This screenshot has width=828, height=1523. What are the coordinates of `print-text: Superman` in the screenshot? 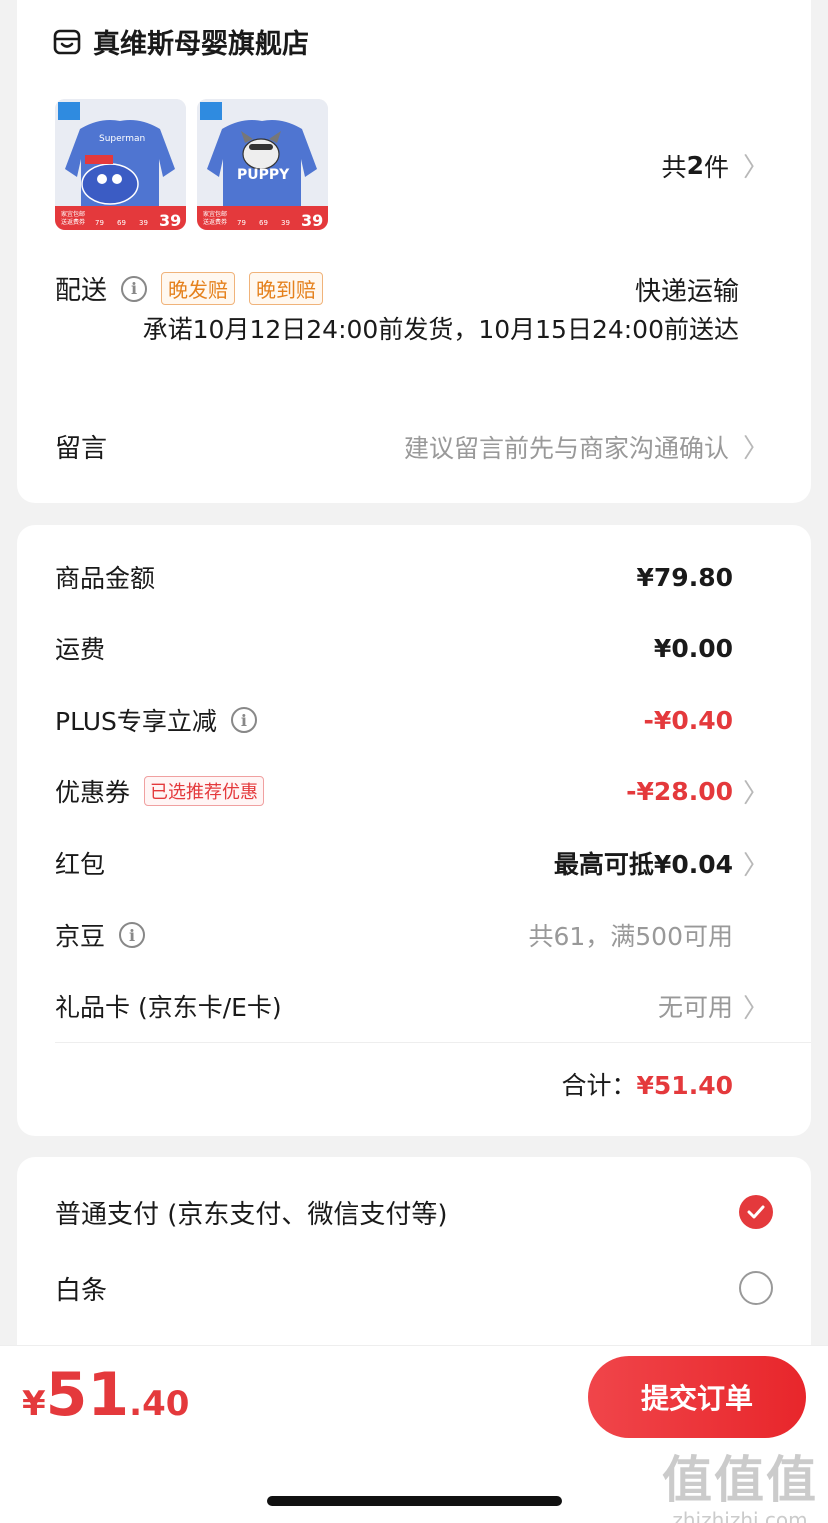 It's located at (122, 139).